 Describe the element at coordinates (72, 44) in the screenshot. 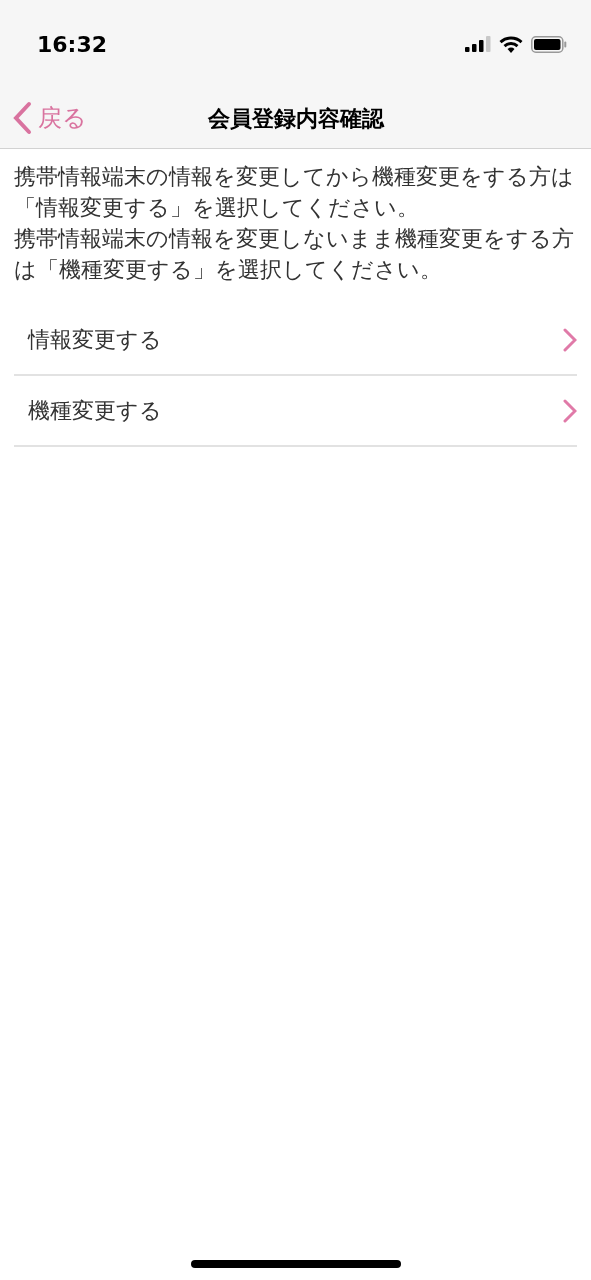

I see `status-time: 16:32` at that location.